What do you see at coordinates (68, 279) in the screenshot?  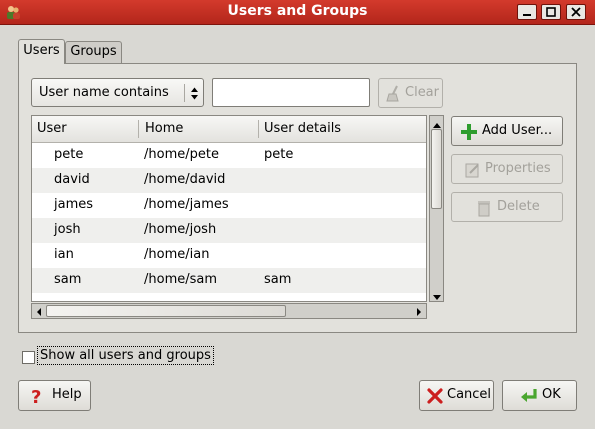 I see `cell-user: sam` at bounding box center [68, 279].